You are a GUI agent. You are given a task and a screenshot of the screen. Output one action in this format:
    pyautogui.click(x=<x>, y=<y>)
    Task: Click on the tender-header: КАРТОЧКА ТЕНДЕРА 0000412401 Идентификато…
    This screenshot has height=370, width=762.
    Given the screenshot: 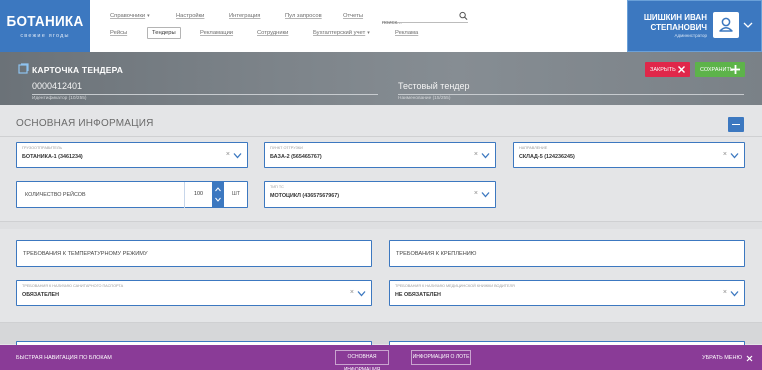 What is the action you would take?
    pyautogui.click(x=381, y=78)
    